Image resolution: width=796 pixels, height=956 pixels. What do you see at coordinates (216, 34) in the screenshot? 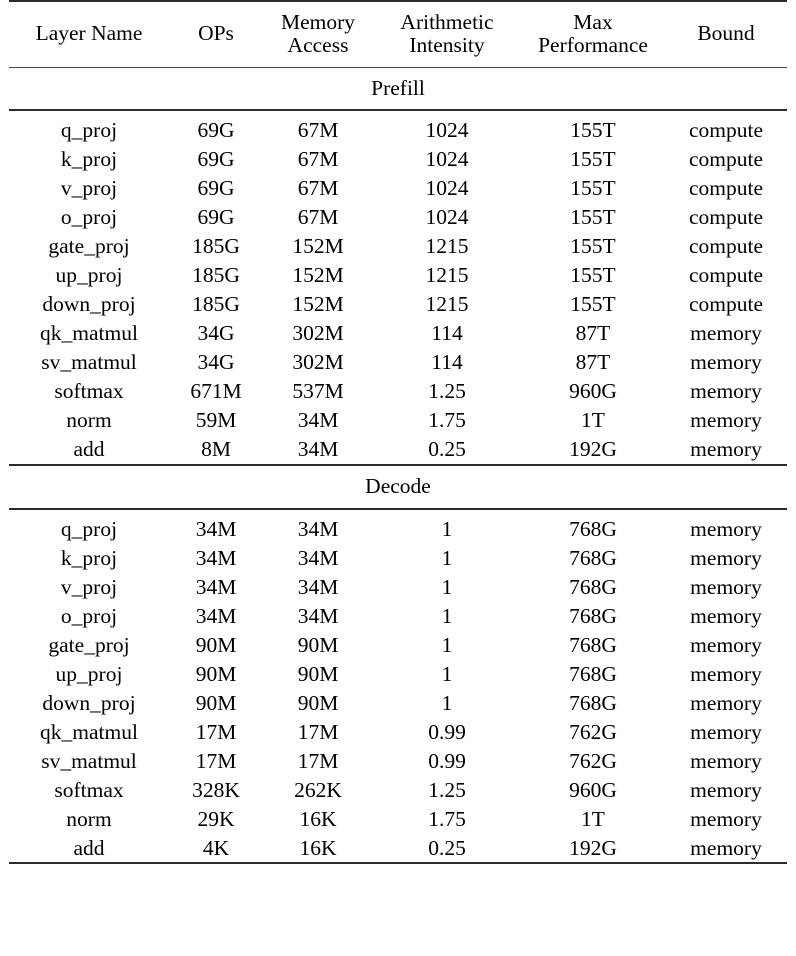
I see `column-header-ops: OPs` at bounding box center [216, 34].